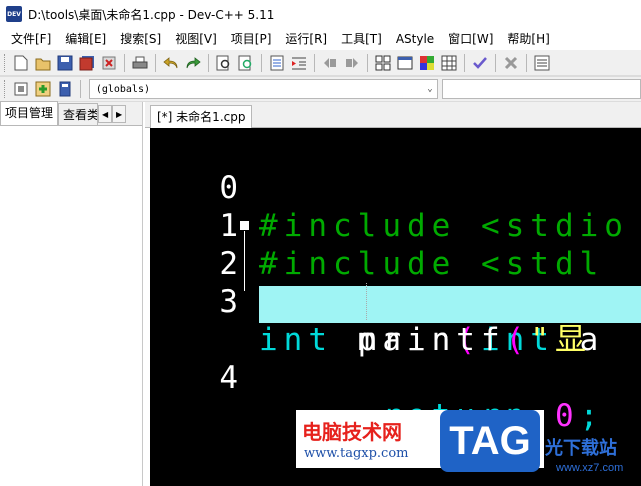  I want to click on chevron-down-icon: ⌄, so click(430, 89).